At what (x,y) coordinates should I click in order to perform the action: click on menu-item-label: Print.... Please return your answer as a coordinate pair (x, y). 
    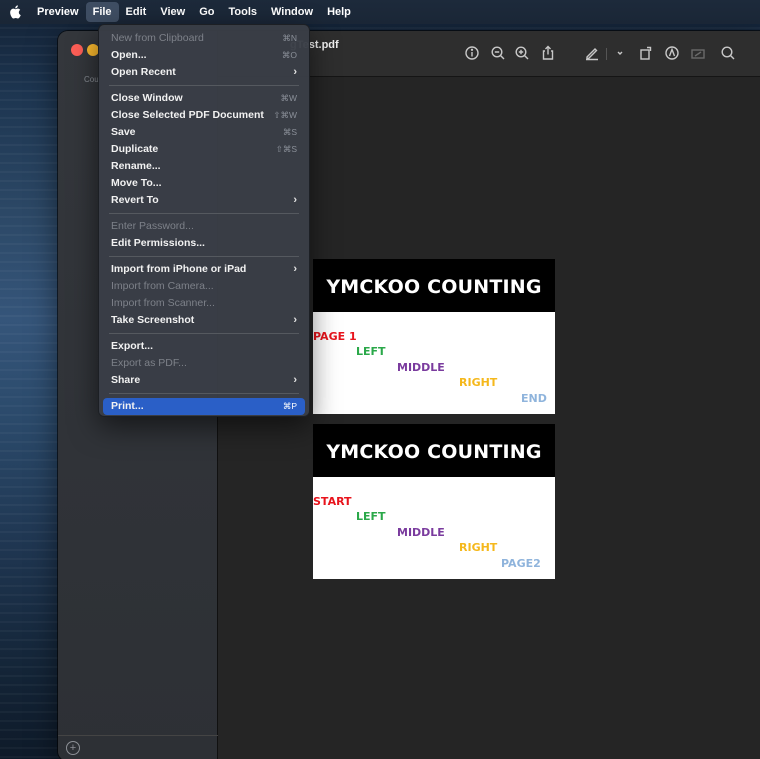
    Looking at the image, I should click on (127, 406).